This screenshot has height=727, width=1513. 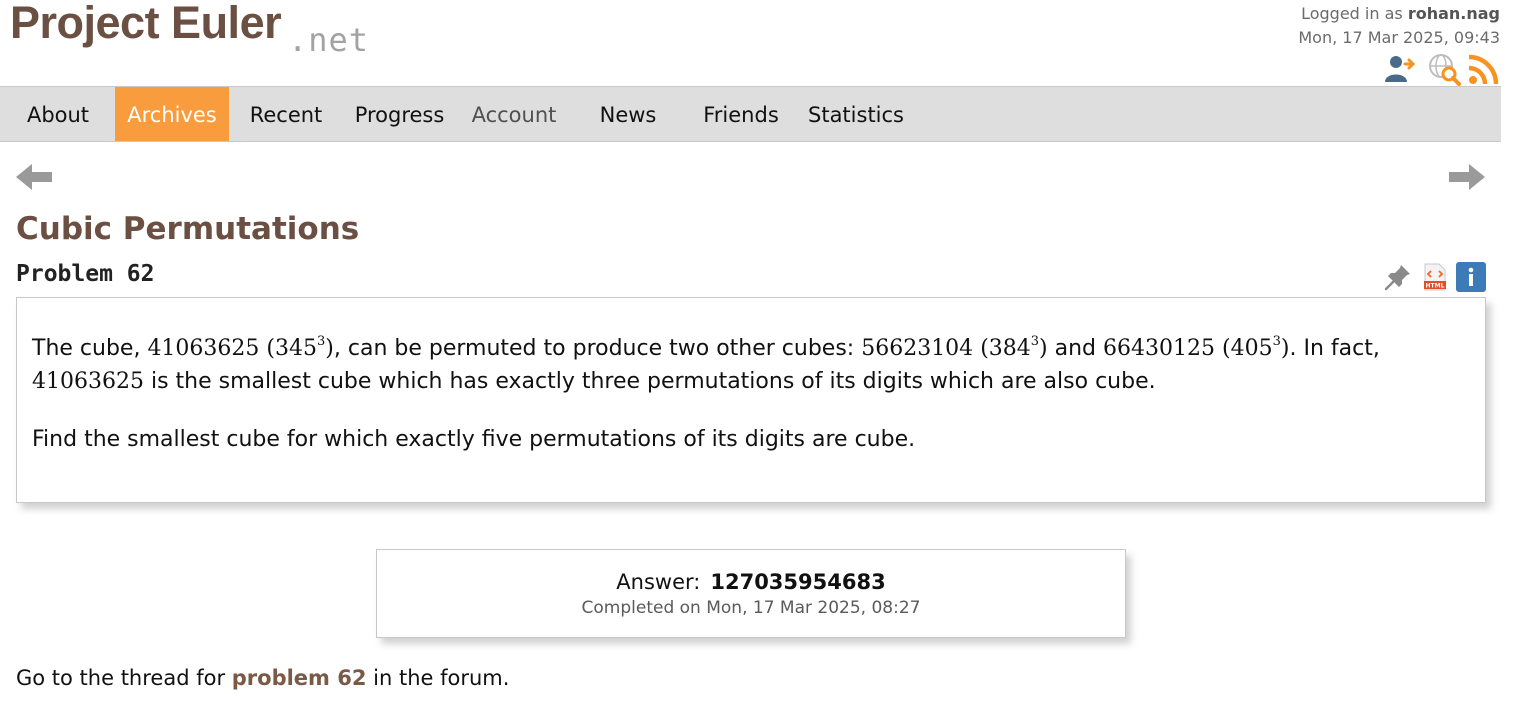 What do you see at coordinates (299, 678) in the screenshot?
I see `forum-thread-link: problem 62` at bounding box center [299, 678].